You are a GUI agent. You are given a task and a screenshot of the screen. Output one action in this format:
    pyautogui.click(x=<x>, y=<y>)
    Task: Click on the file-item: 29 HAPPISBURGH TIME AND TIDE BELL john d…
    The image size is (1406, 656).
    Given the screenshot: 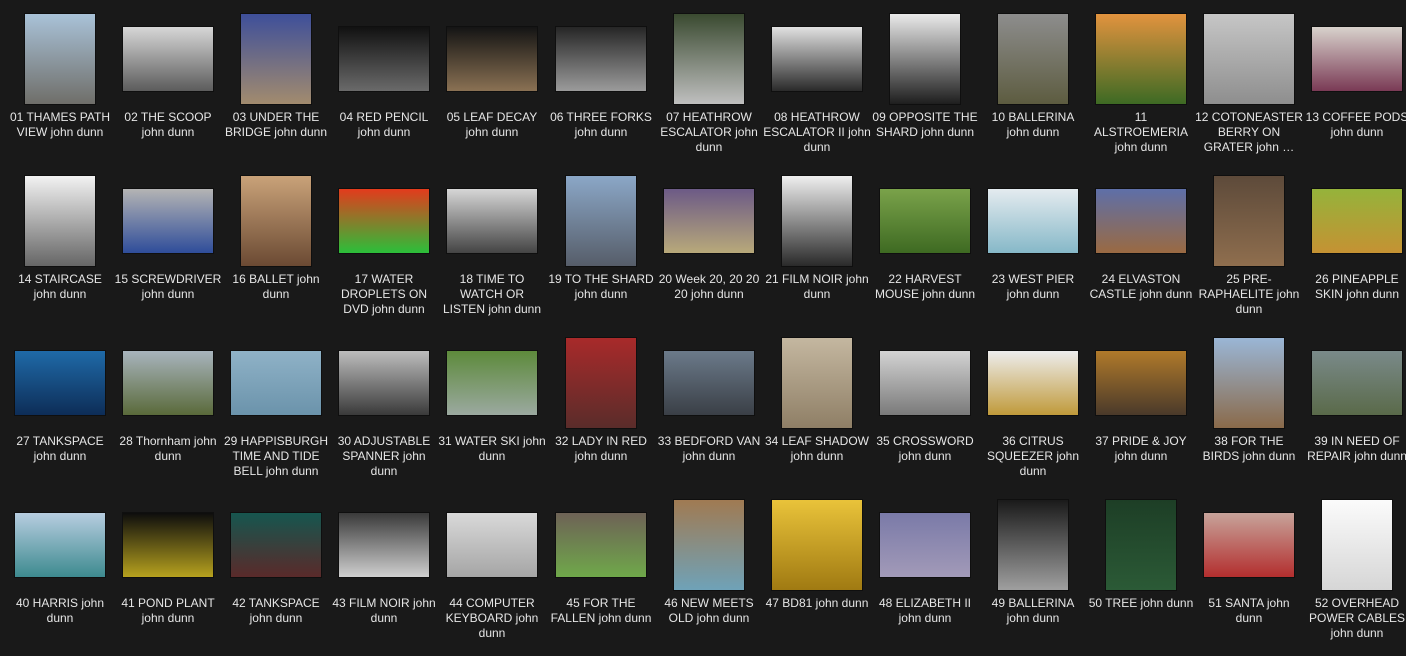 What is the action you would take?
    pyautogui.click(x=276, y=414)
    